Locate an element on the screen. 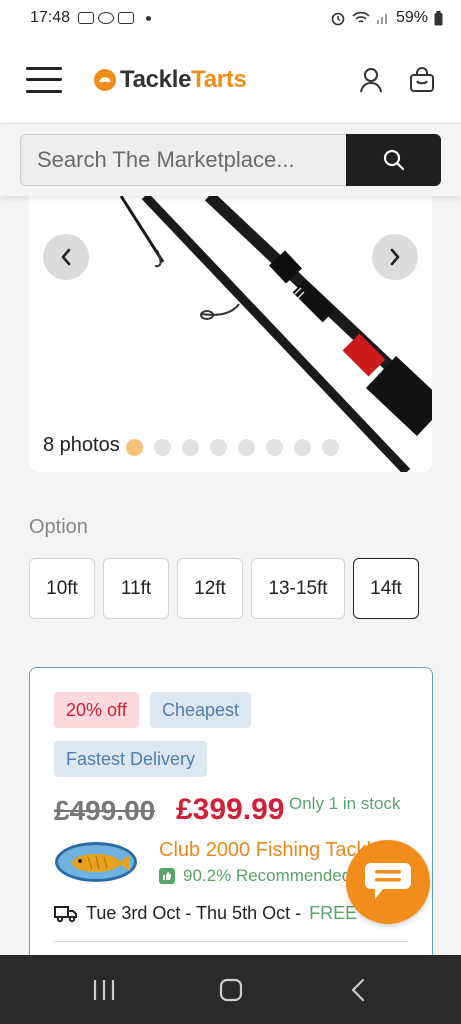 This screenshot has height=1024, width=461. option-selector: 10ft 11ft 12ft 13-15ft 14ft is located at coordinates (224, 588).